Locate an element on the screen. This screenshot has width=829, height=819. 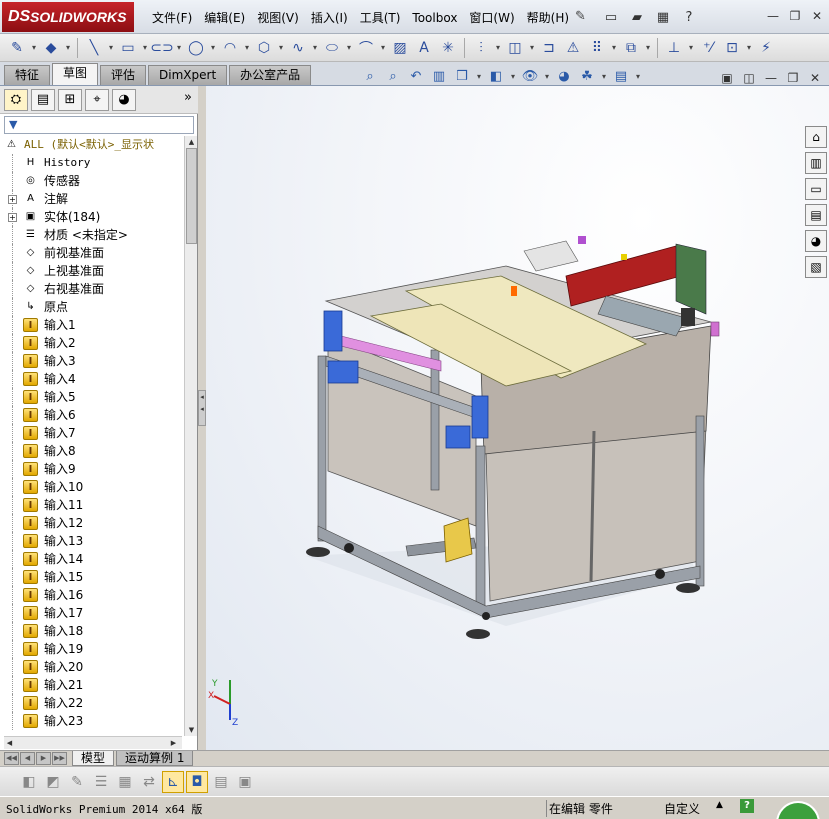
chevron-right-icon: » is located at coordinates (188, 97).